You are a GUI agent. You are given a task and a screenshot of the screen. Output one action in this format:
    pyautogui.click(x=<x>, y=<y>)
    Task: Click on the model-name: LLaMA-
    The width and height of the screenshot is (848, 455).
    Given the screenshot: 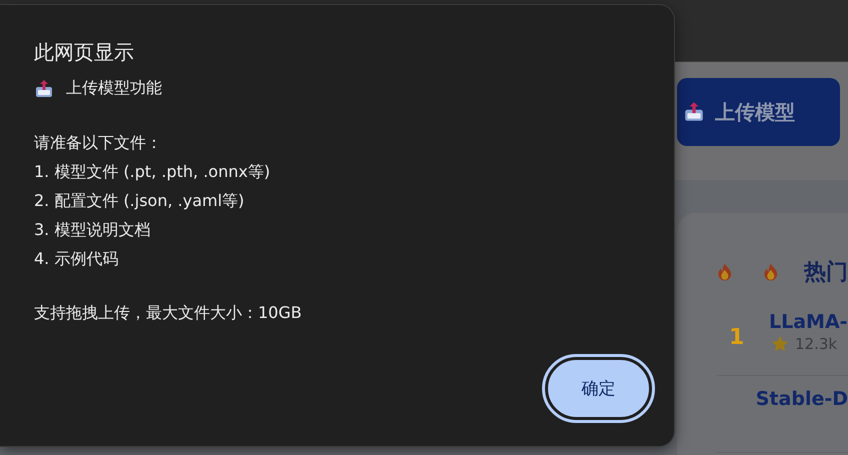 What is the action you would take?
    pyautogui.click(x=808, y=322)
    